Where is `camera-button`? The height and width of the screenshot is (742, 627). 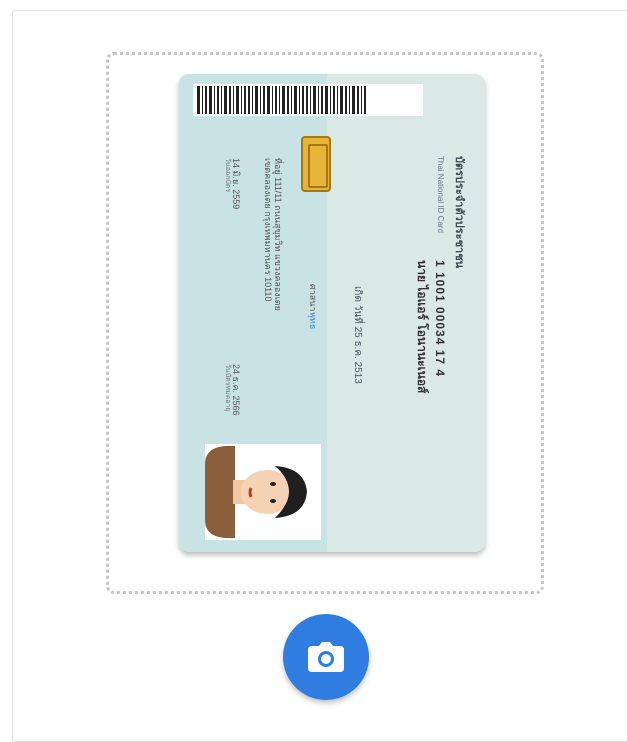 camera-button is located at coordinates (326, 657).